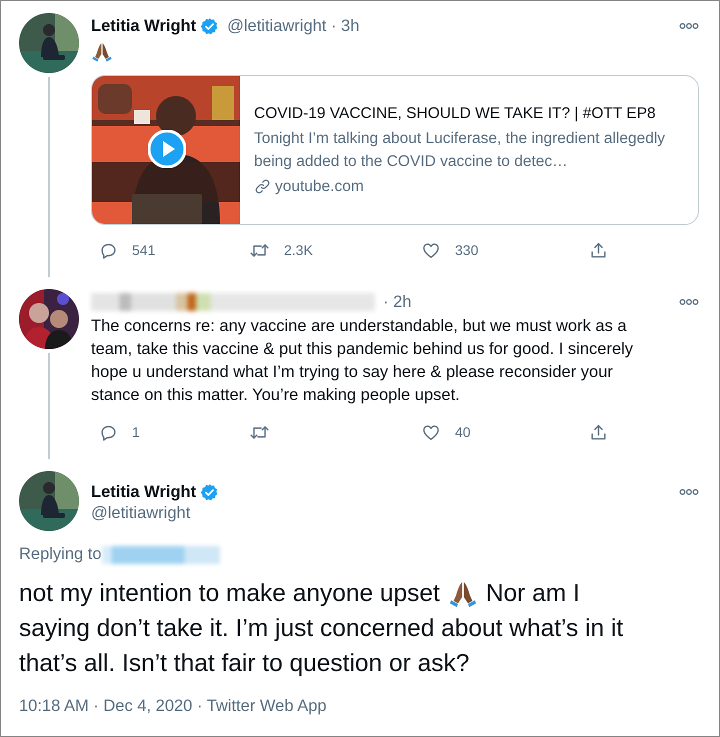 This screenshot has width=720, height=737. I want to click on tweet-meta: · 2h, so click(397, 302).